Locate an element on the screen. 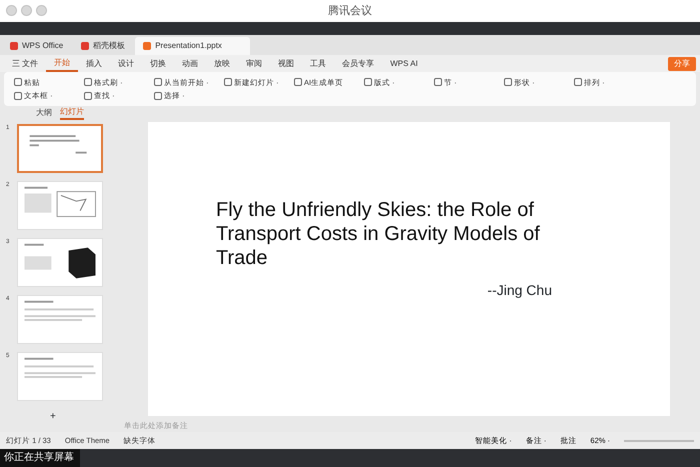 The image size is (700, 467). panel-tab: 大纲 is located at coordinates (44, 113).